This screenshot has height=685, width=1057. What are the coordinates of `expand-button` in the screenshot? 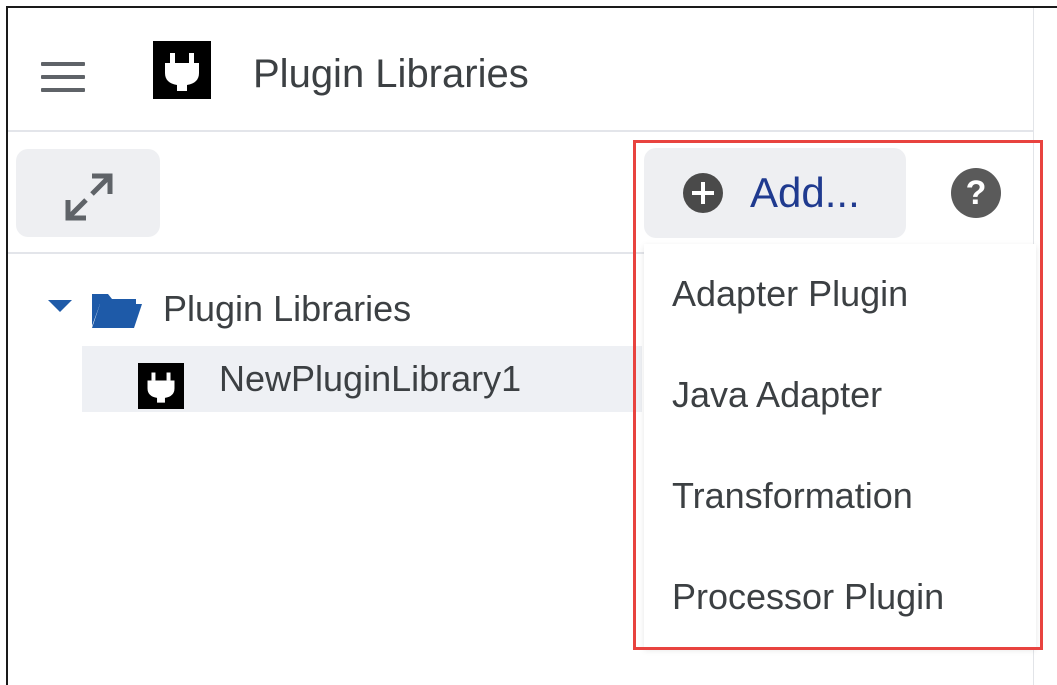 It's located at (88, 193).